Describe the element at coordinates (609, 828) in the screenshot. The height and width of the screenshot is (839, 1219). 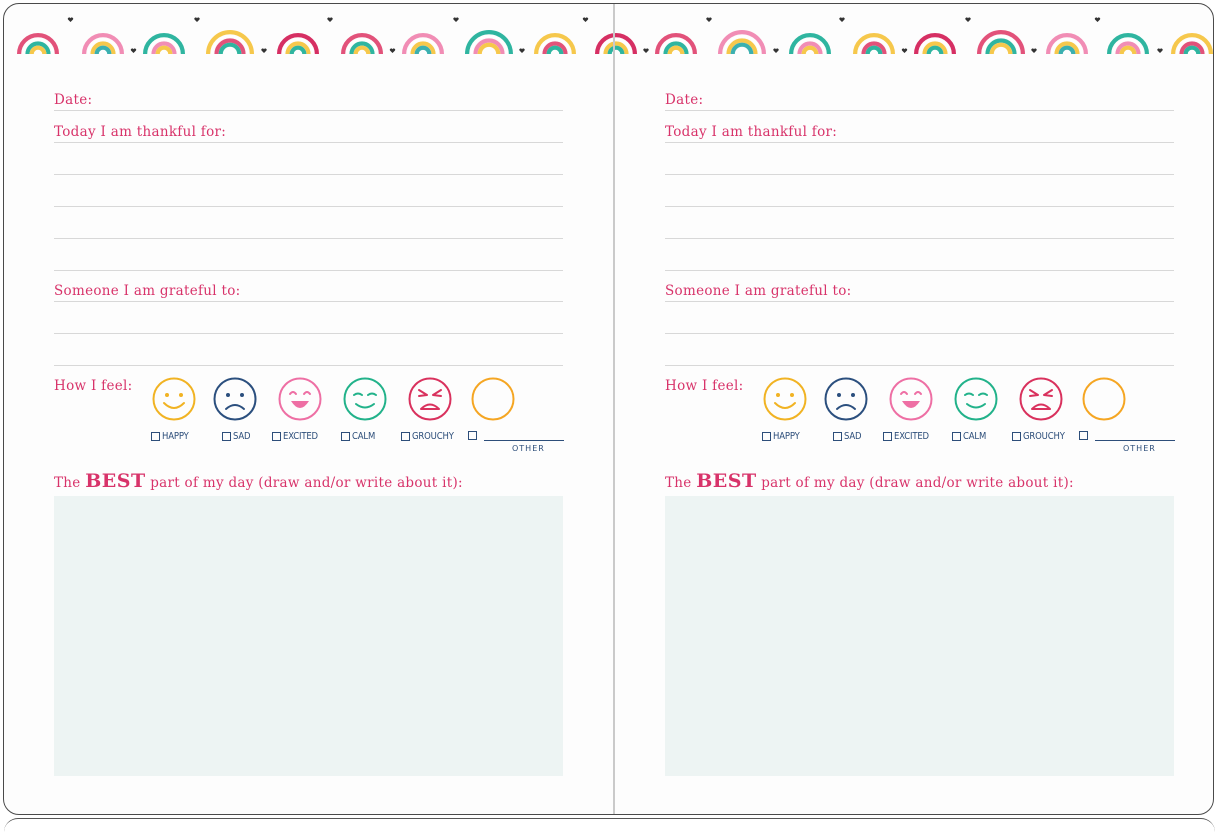
I see `next-page-edge` at that location.